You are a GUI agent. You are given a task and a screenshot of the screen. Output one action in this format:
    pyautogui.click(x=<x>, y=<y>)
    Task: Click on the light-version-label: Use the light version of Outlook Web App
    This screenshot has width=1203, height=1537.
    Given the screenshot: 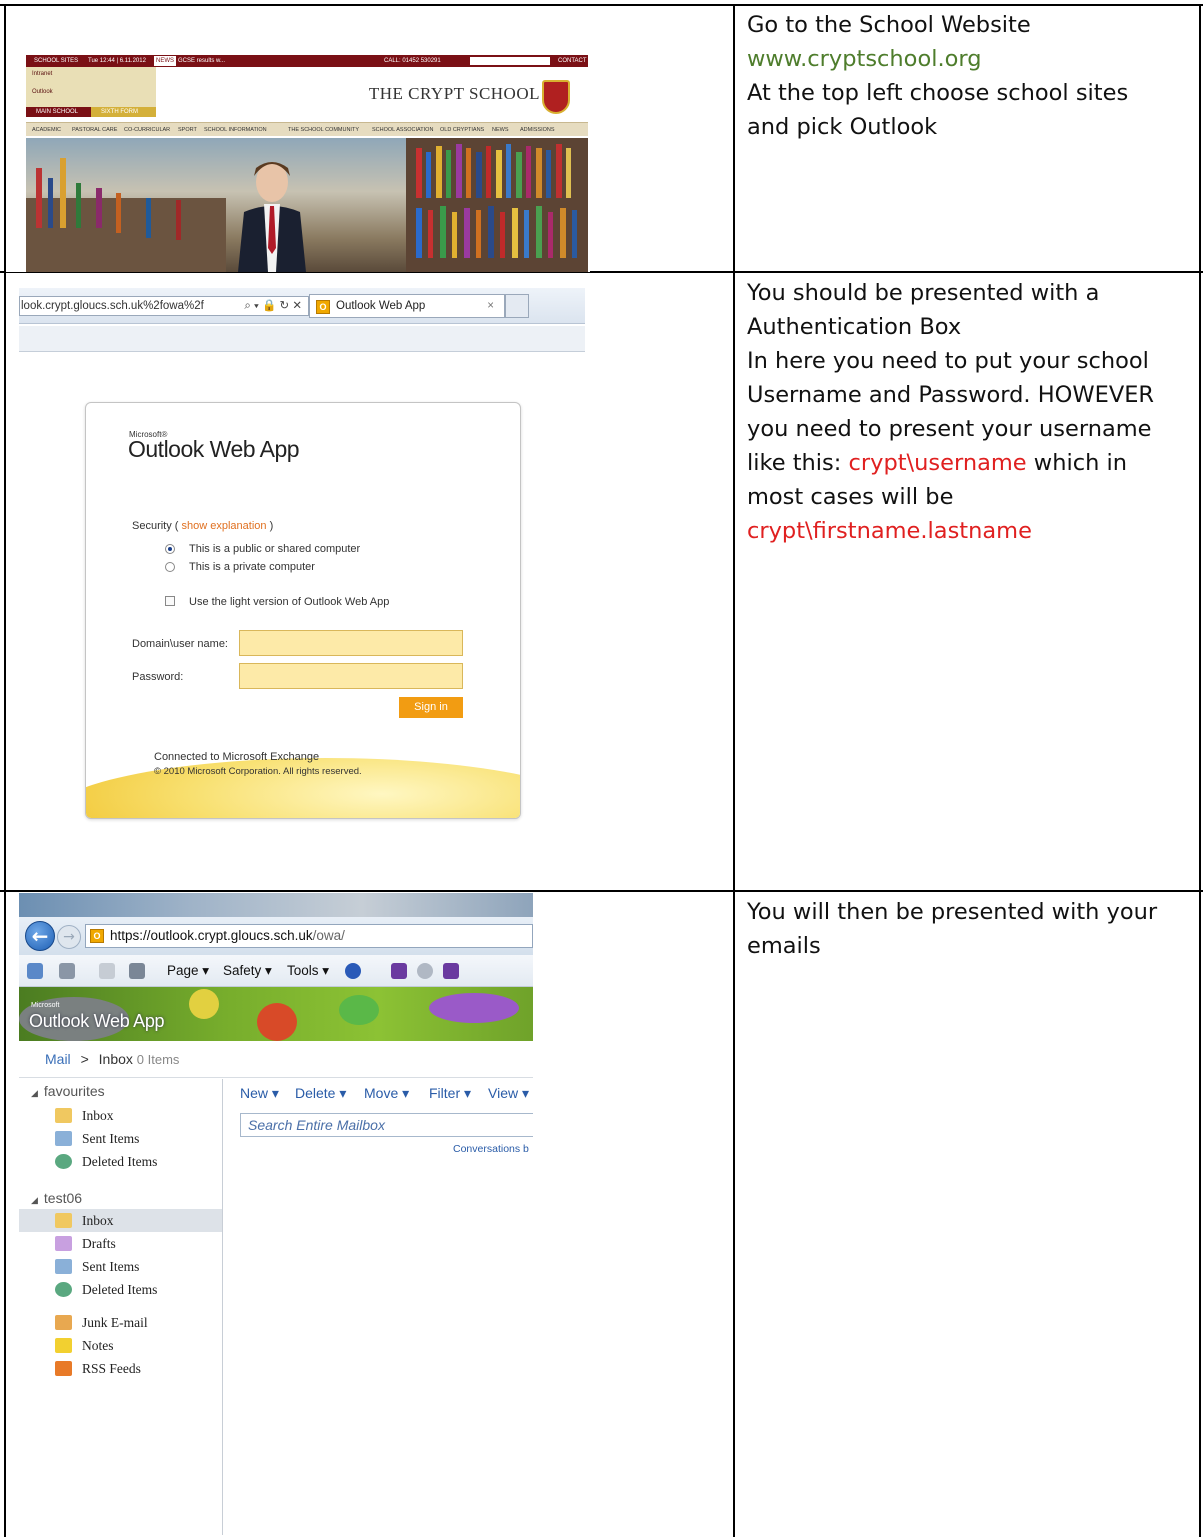 What is the action you would take?
    pyautogui.click(x=289, y=602)
    